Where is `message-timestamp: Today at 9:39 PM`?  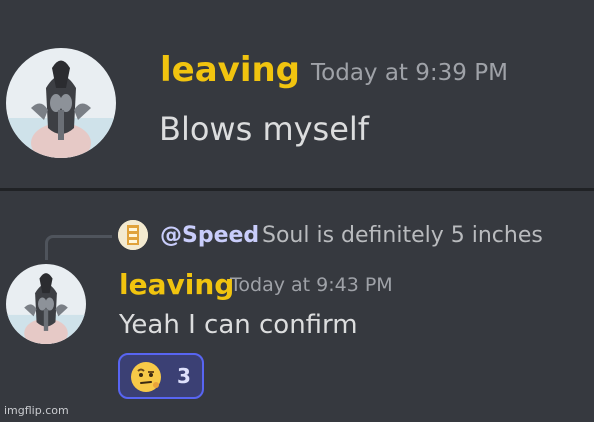 message-timestamp: Today at 9:39 PM is located at coordinates (409, 73).